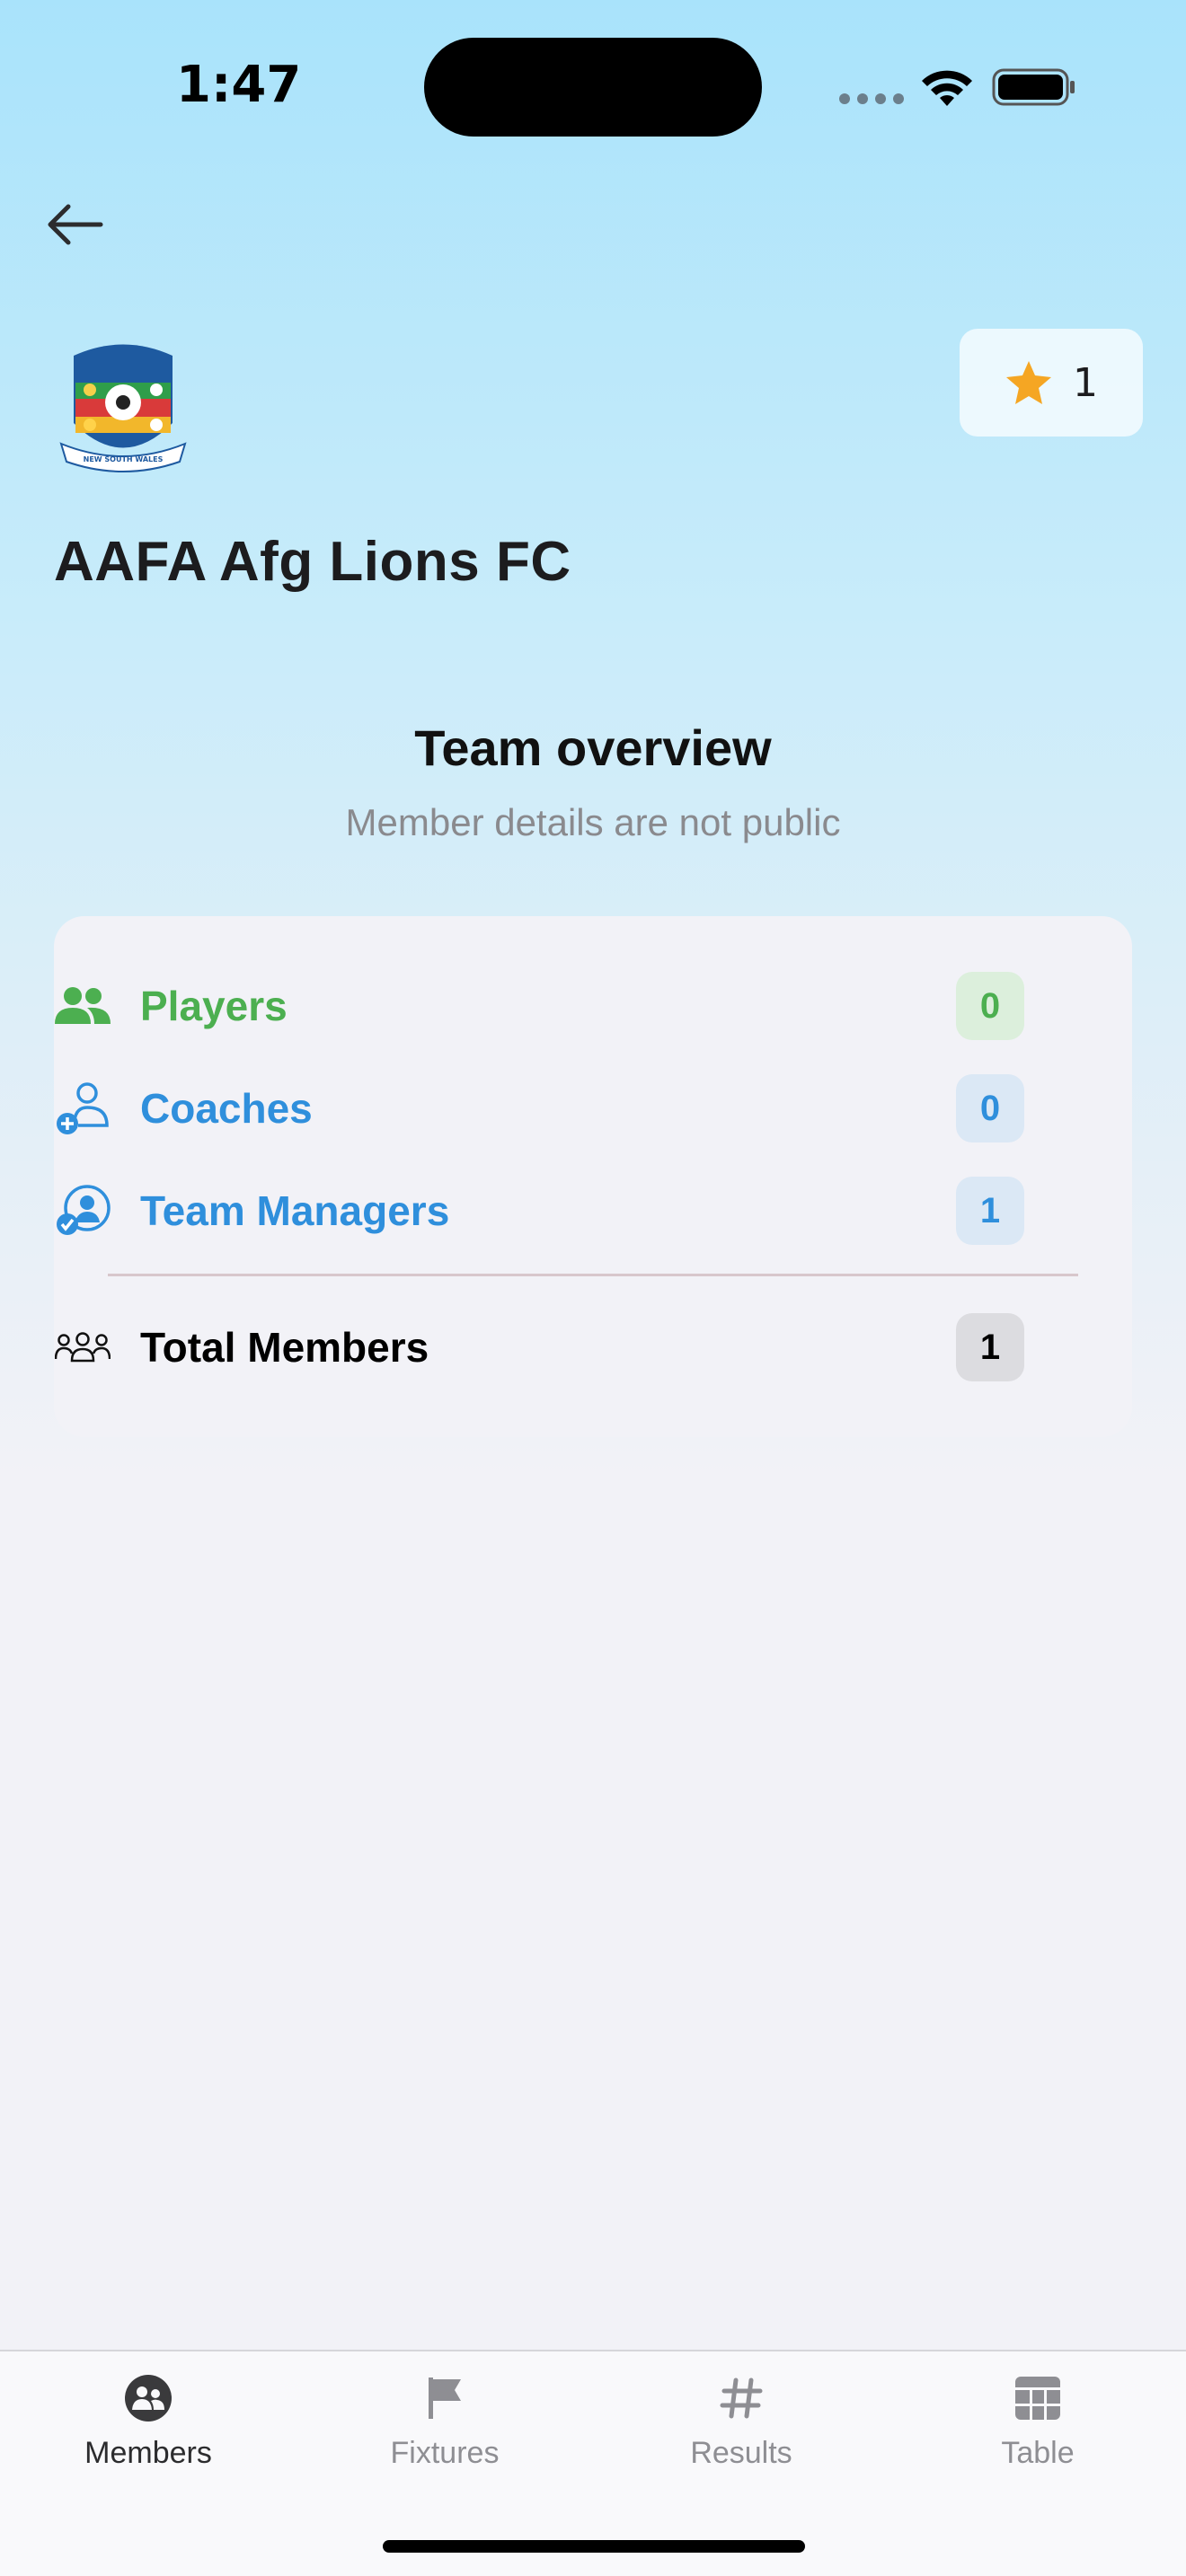 Image resolution: width=1186 pixels, height=2576 pixels. Describe the element at coordinates (593, 747) in the screenshot. I see `overview-title: Team overview` at that location.